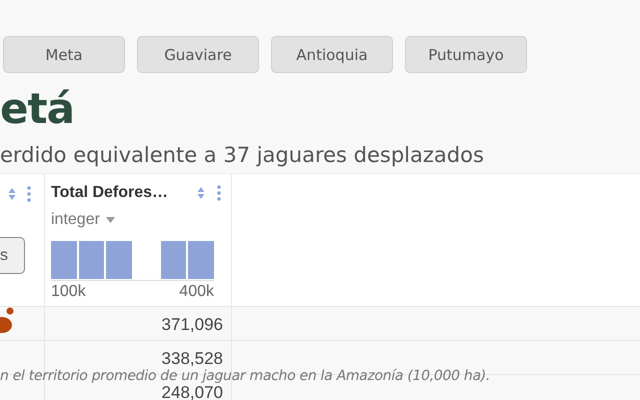 The image size is (640, 400). Describe the element at coordinates (37, 109) in the screenshot. I see `page-title: etá` at that location.